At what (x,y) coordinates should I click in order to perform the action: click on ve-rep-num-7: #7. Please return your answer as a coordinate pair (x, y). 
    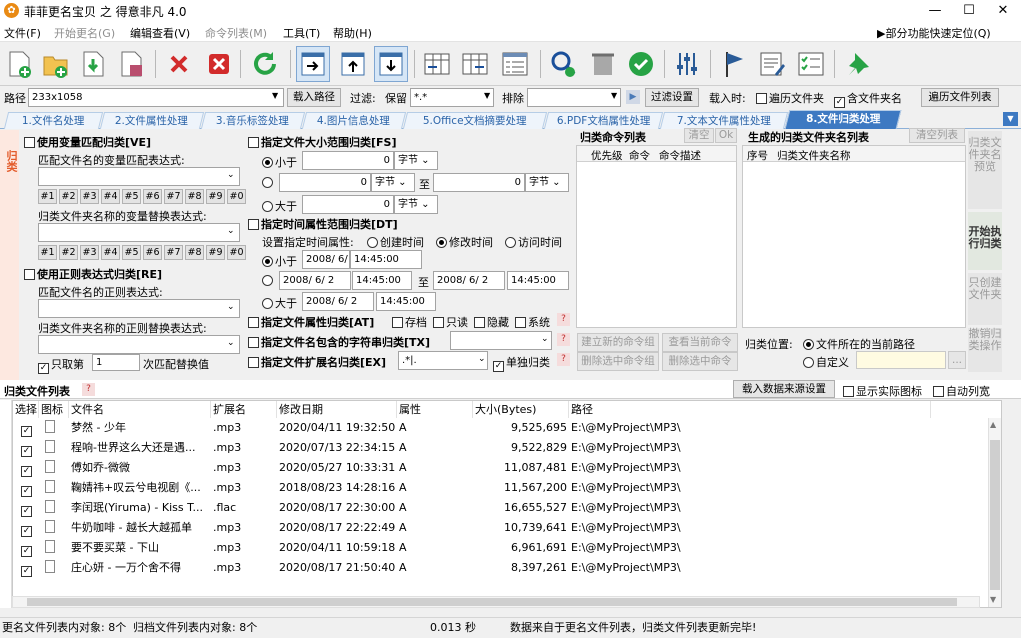
    Looking at the image, I should click on (173, 252).